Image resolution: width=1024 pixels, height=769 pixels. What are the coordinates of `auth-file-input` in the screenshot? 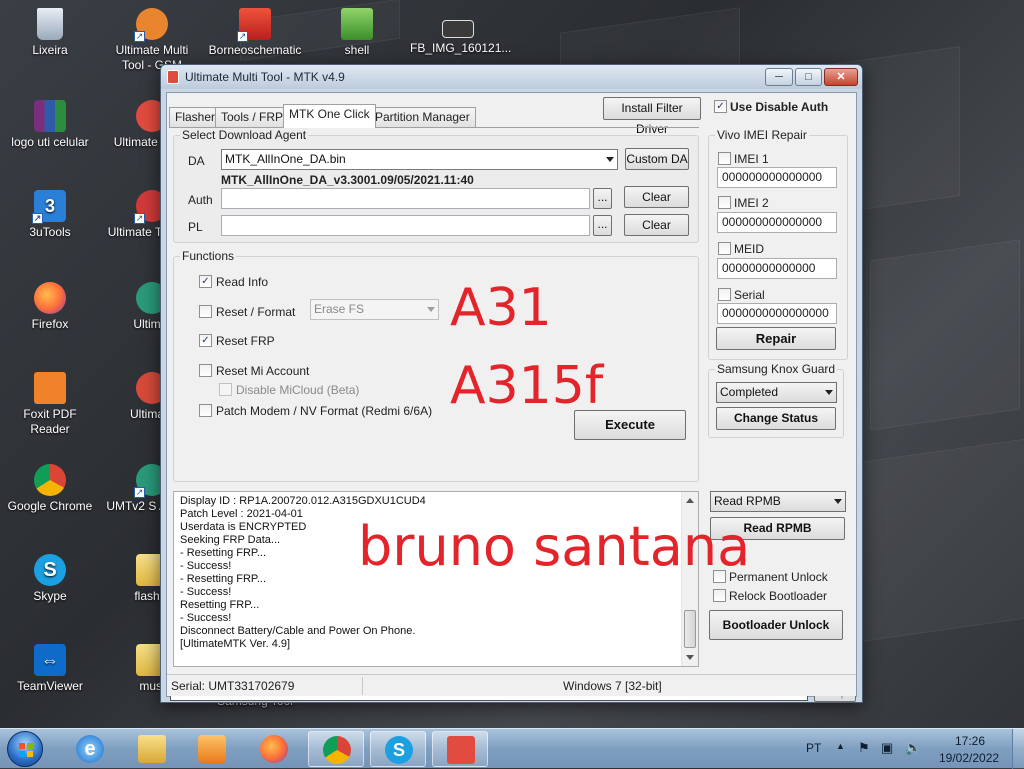 It's located at (405, 198).